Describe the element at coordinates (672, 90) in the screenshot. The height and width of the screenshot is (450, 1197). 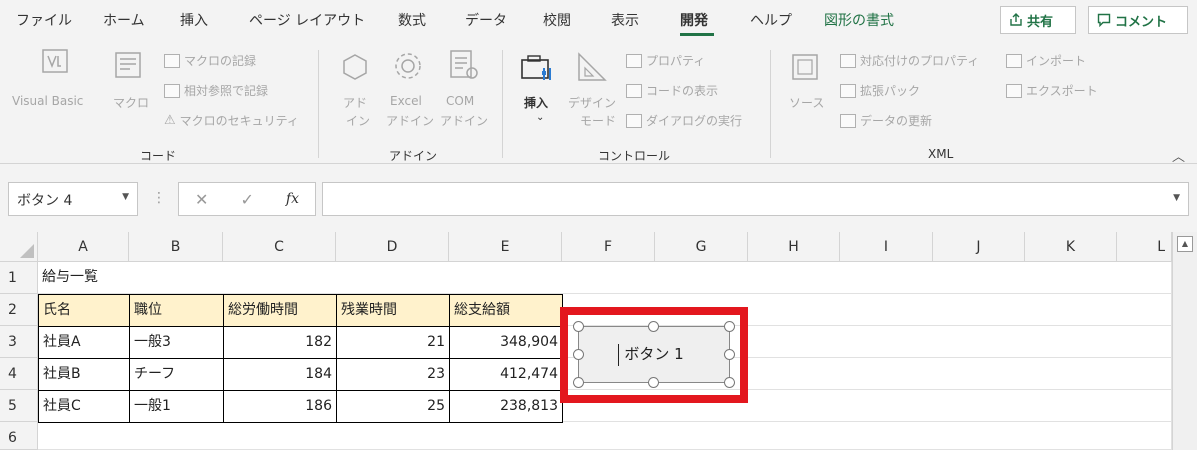
I see `view-code-button: コードの表示` at that location.